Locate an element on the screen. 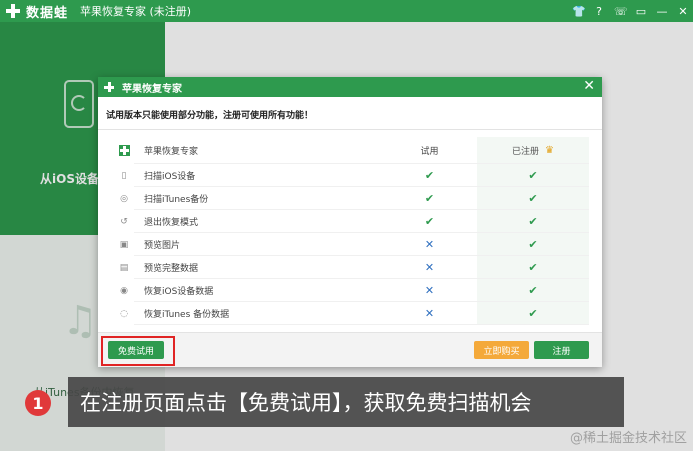 The image size is (693, 451). logo-text: 数据蛙 is located at coordinates (47, 13).